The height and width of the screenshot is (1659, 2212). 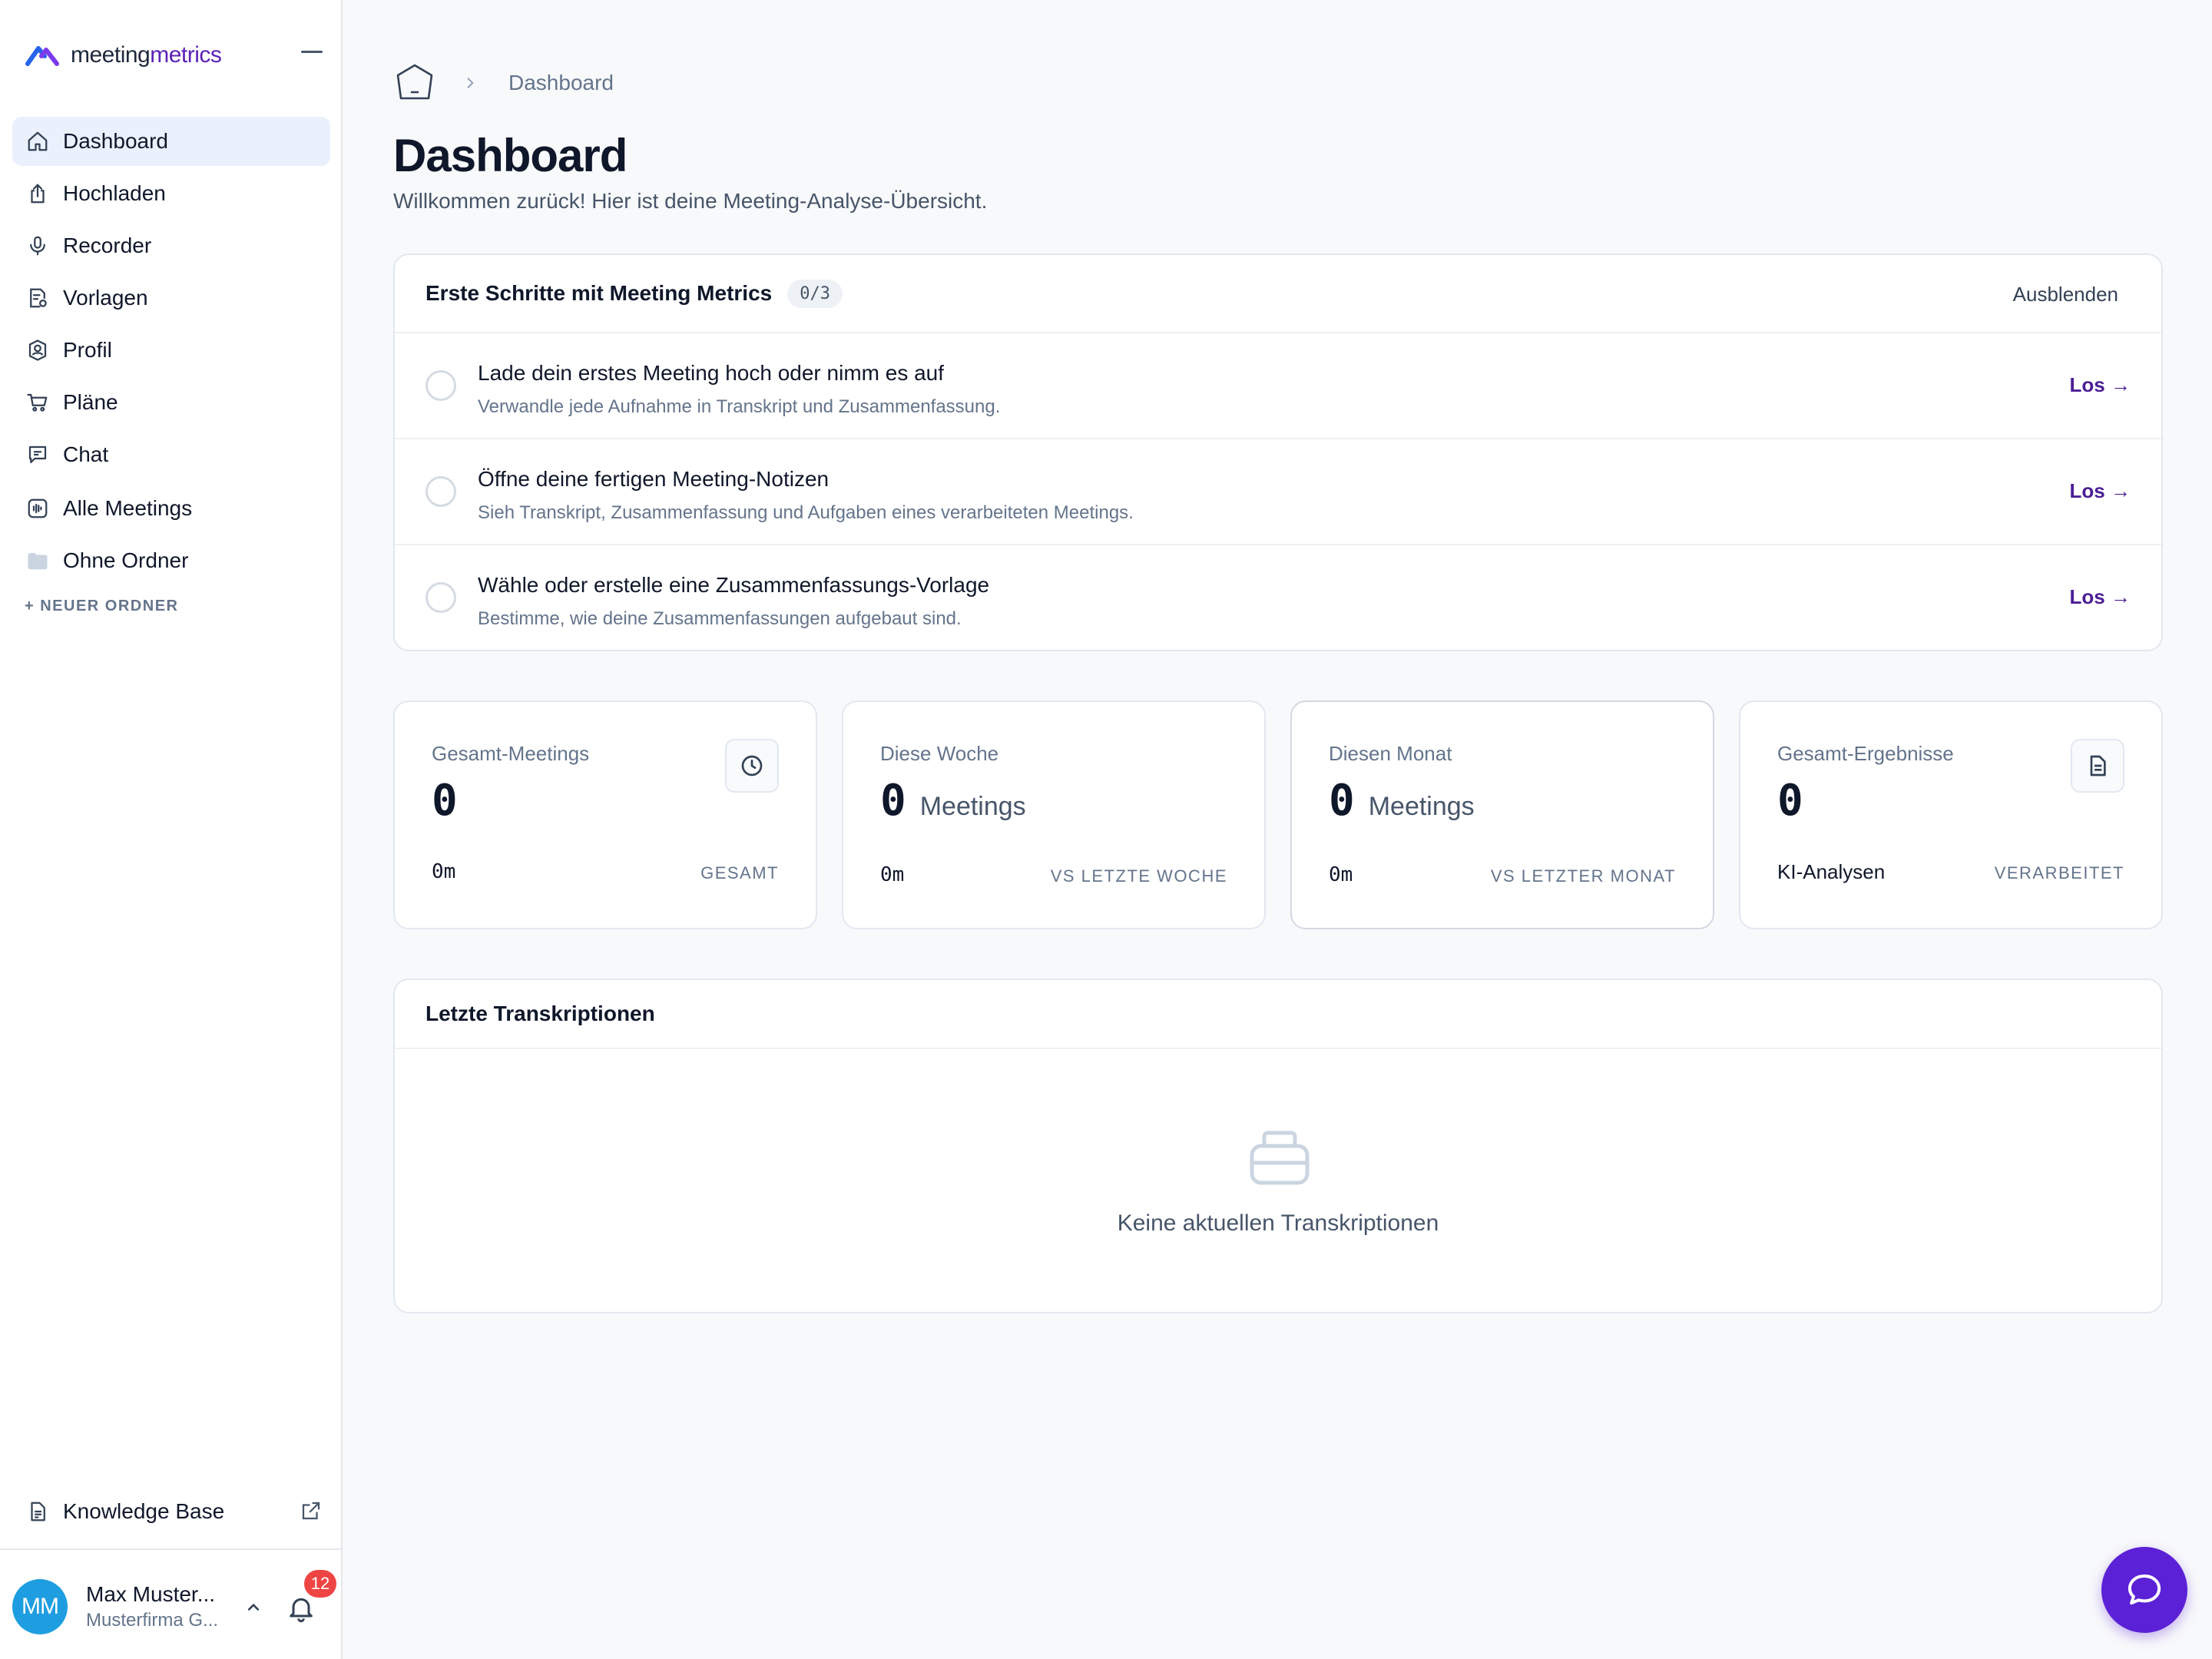 What do you see at coordinates (147, 55) in the screenshot?
I see `logo-text: meetingmetrics` at bounding box center [147, 55].